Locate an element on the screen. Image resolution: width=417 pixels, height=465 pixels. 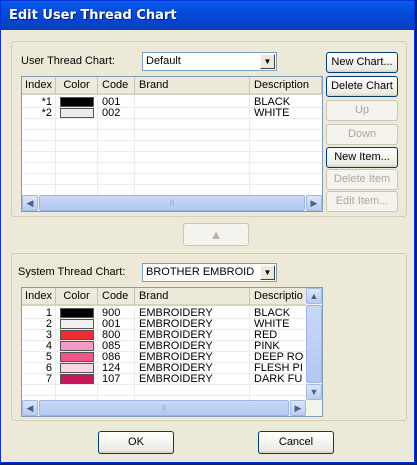
vertical-scrollbar: ▲ ▼ is located at coordinates (314, 344).